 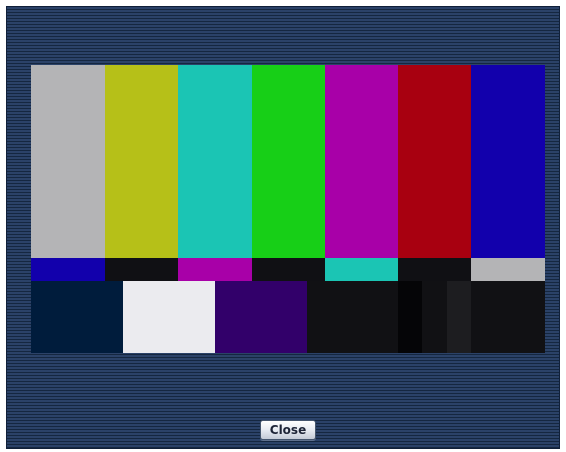 What do you see at coordinates (434, 317) in the screenshot?
I see `pluge-bar-black` at bounding box center [434, 317].